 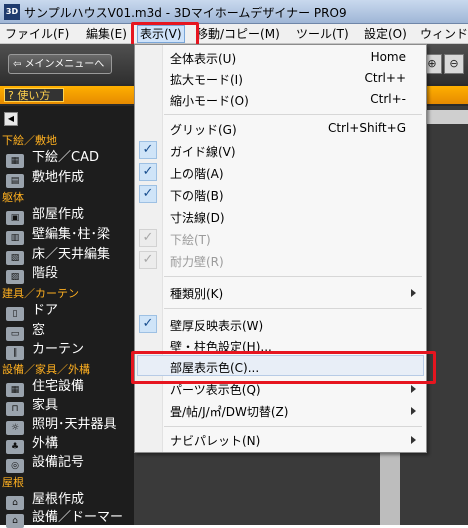 I want to click on menu-window: ウィンドウ, so click(x=444, y=34).